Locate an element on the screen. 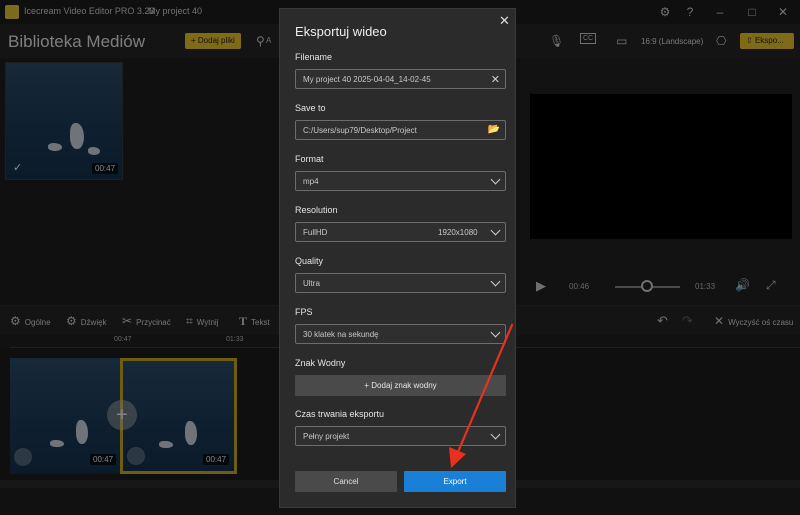 This screenshot has width=800, height=515. resolution-select: FullHD 1920x1080 is located at coordinates (400, 232).